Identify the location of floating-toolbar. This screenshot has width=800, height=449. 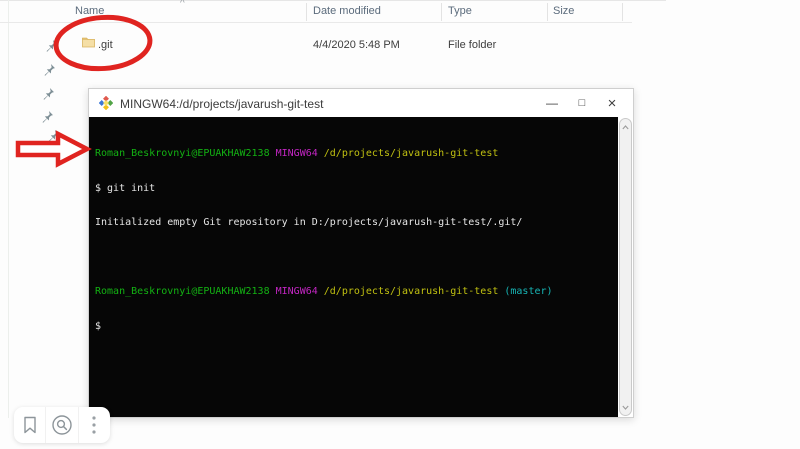
(62, 425).